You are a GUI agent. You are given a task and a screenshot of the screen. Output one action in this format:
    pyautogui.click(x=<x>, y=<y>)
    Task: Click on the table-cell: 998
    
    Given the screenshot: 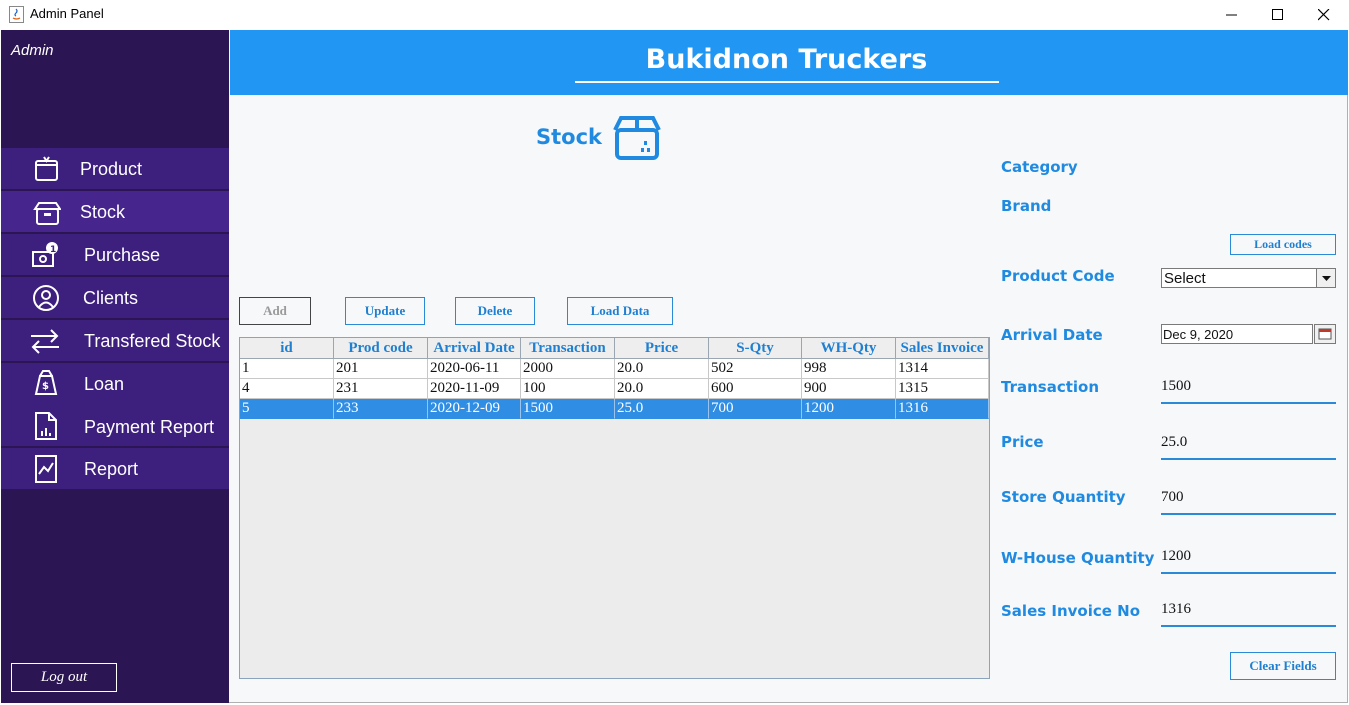 What is the action you would take?
    pyautogui.click(x=849, y=369)
    